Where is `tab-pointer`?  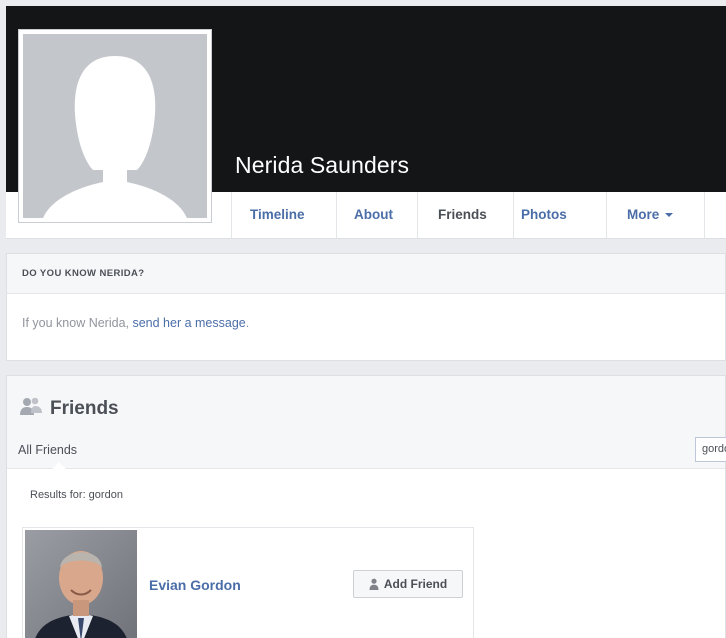 tab-pointer is located at coordinates (59, 465).